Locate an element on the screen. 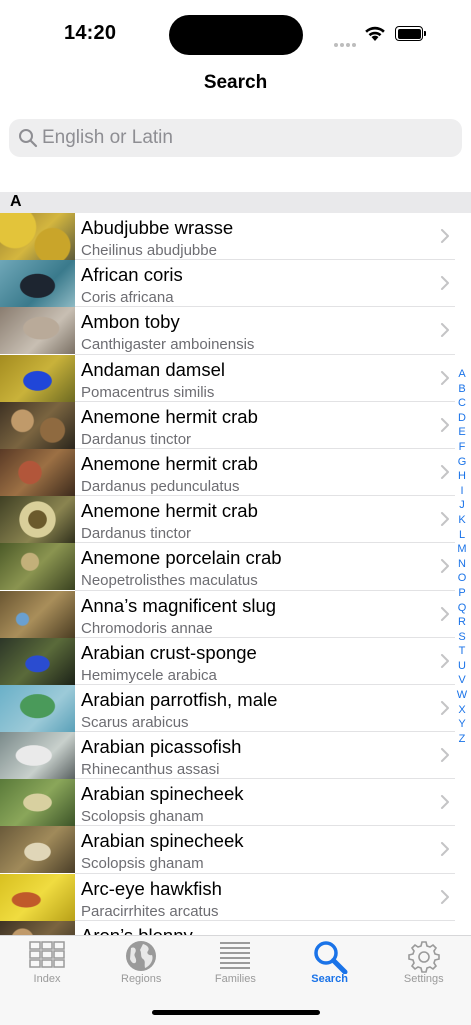 The height and width of the screenshot is (1025, 471). index-letter: I is located at coordinates (462, 491).